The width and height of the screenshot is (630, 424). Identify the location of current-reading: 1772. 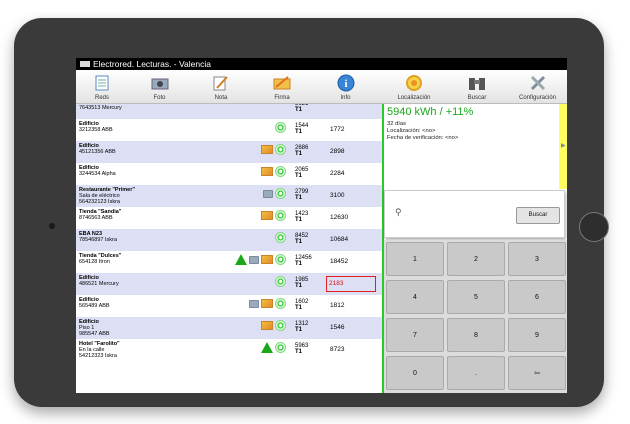
(353, 130).